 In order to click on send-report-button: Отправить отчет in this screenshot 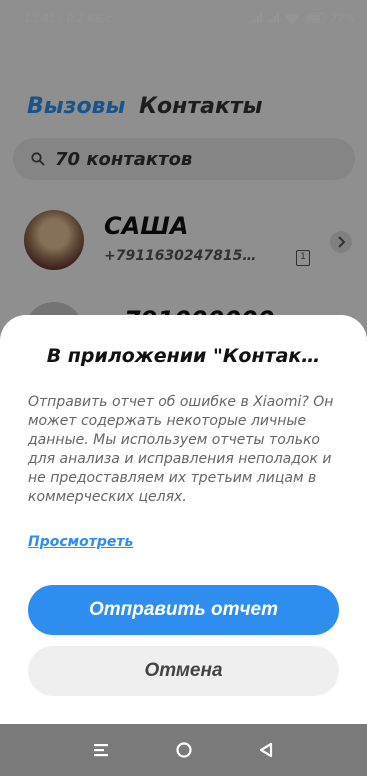, I will do `click(183, 610)`.